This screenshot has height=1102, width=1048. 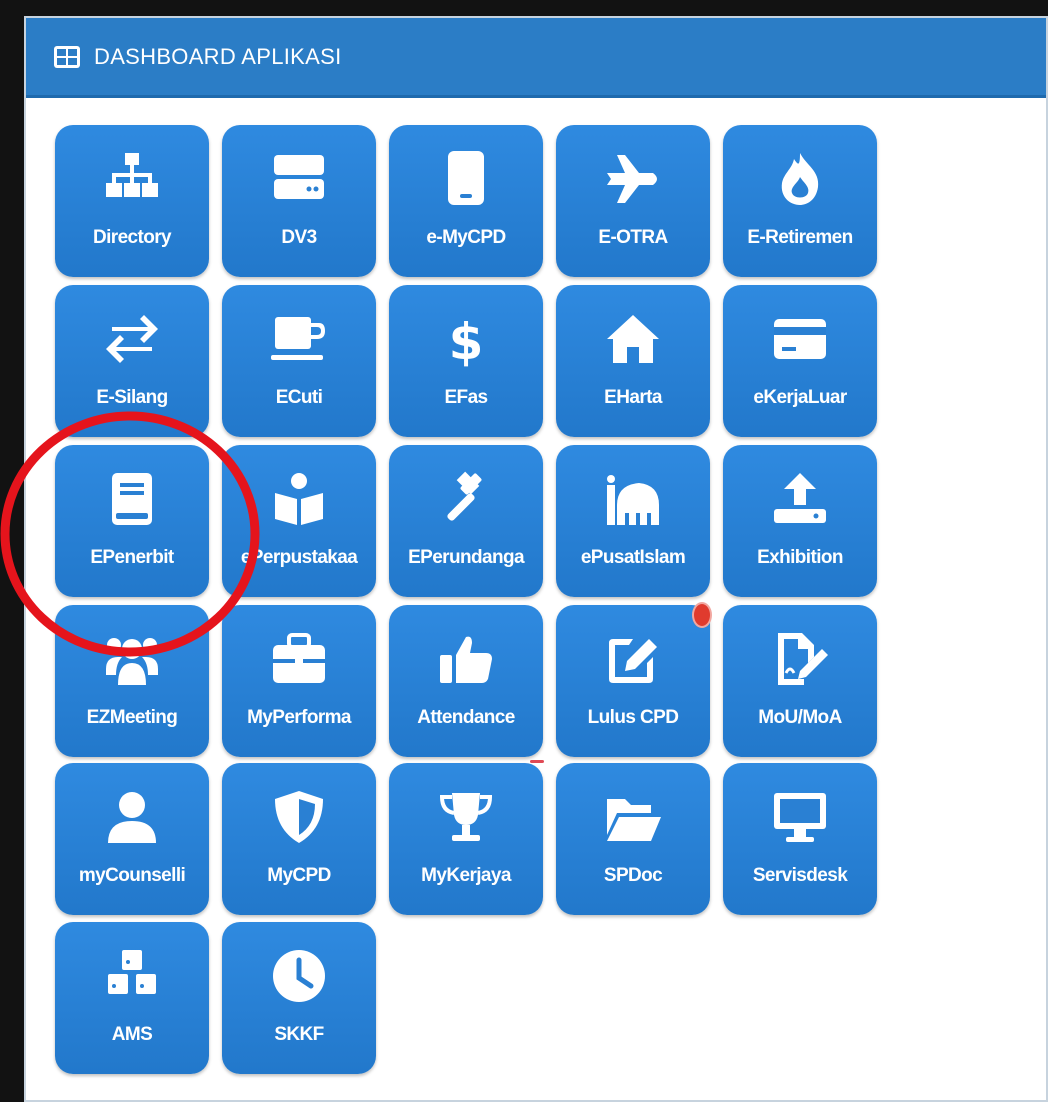 What do you see at coordinates (800, 237) in the screenshot?
I see `app-tile-label: E-Retiremen` at bounding box center [800, 237].